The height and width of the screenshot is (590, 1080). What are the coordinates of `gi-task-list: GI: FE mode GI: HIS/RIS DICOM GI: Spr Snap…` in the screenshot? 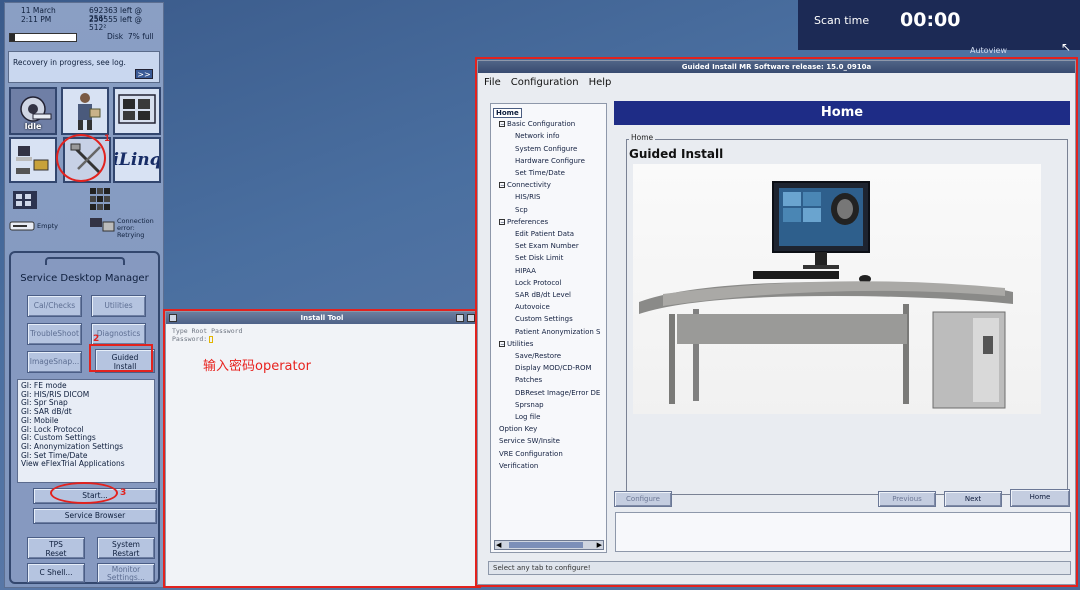 It's located at (86, 431).